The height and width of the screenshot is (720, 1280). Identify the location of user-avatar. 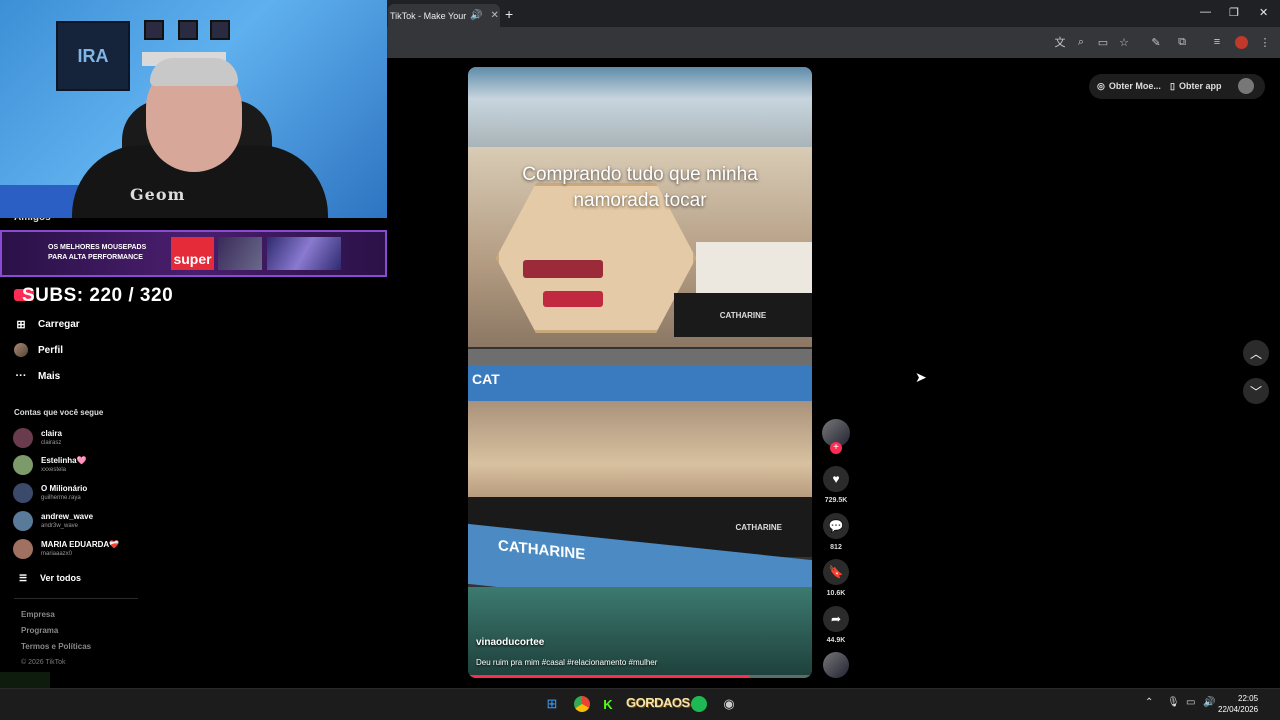
(1246, 86).